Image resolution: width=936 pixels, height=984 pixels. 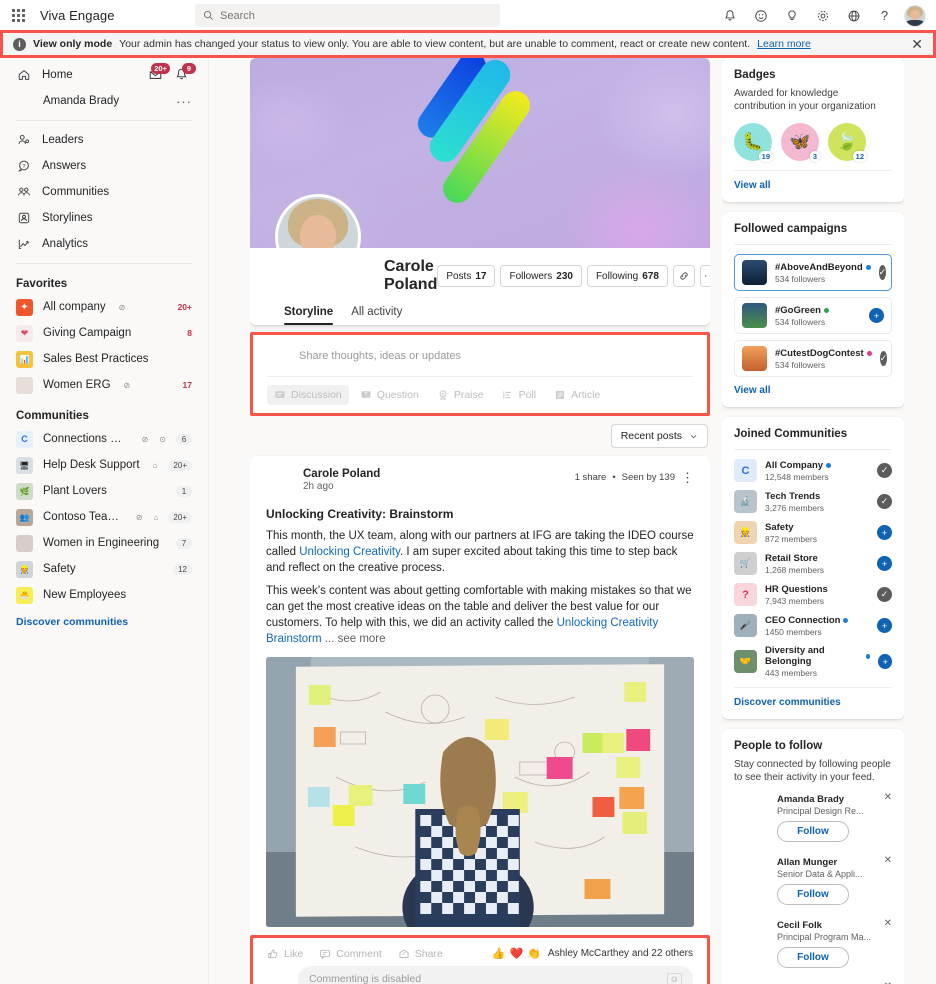 I want to click on composer-question-button: ? Question, so click(x=389, y=395).